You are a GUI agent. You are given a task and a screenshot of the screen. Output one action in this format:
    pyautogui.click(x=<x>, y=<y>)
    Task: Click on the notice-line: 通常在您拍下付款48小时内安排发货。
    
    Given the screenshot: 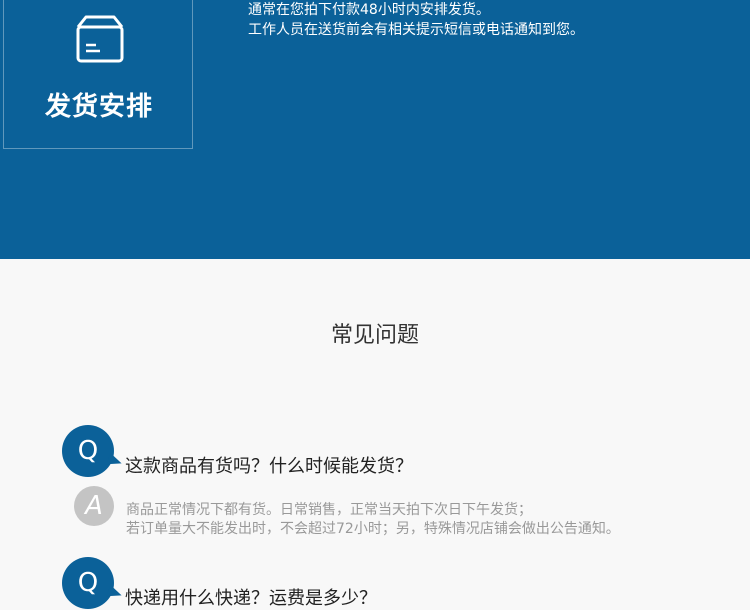 What is the action you would take?
    pyautogui.click(x=369, y=10)
    